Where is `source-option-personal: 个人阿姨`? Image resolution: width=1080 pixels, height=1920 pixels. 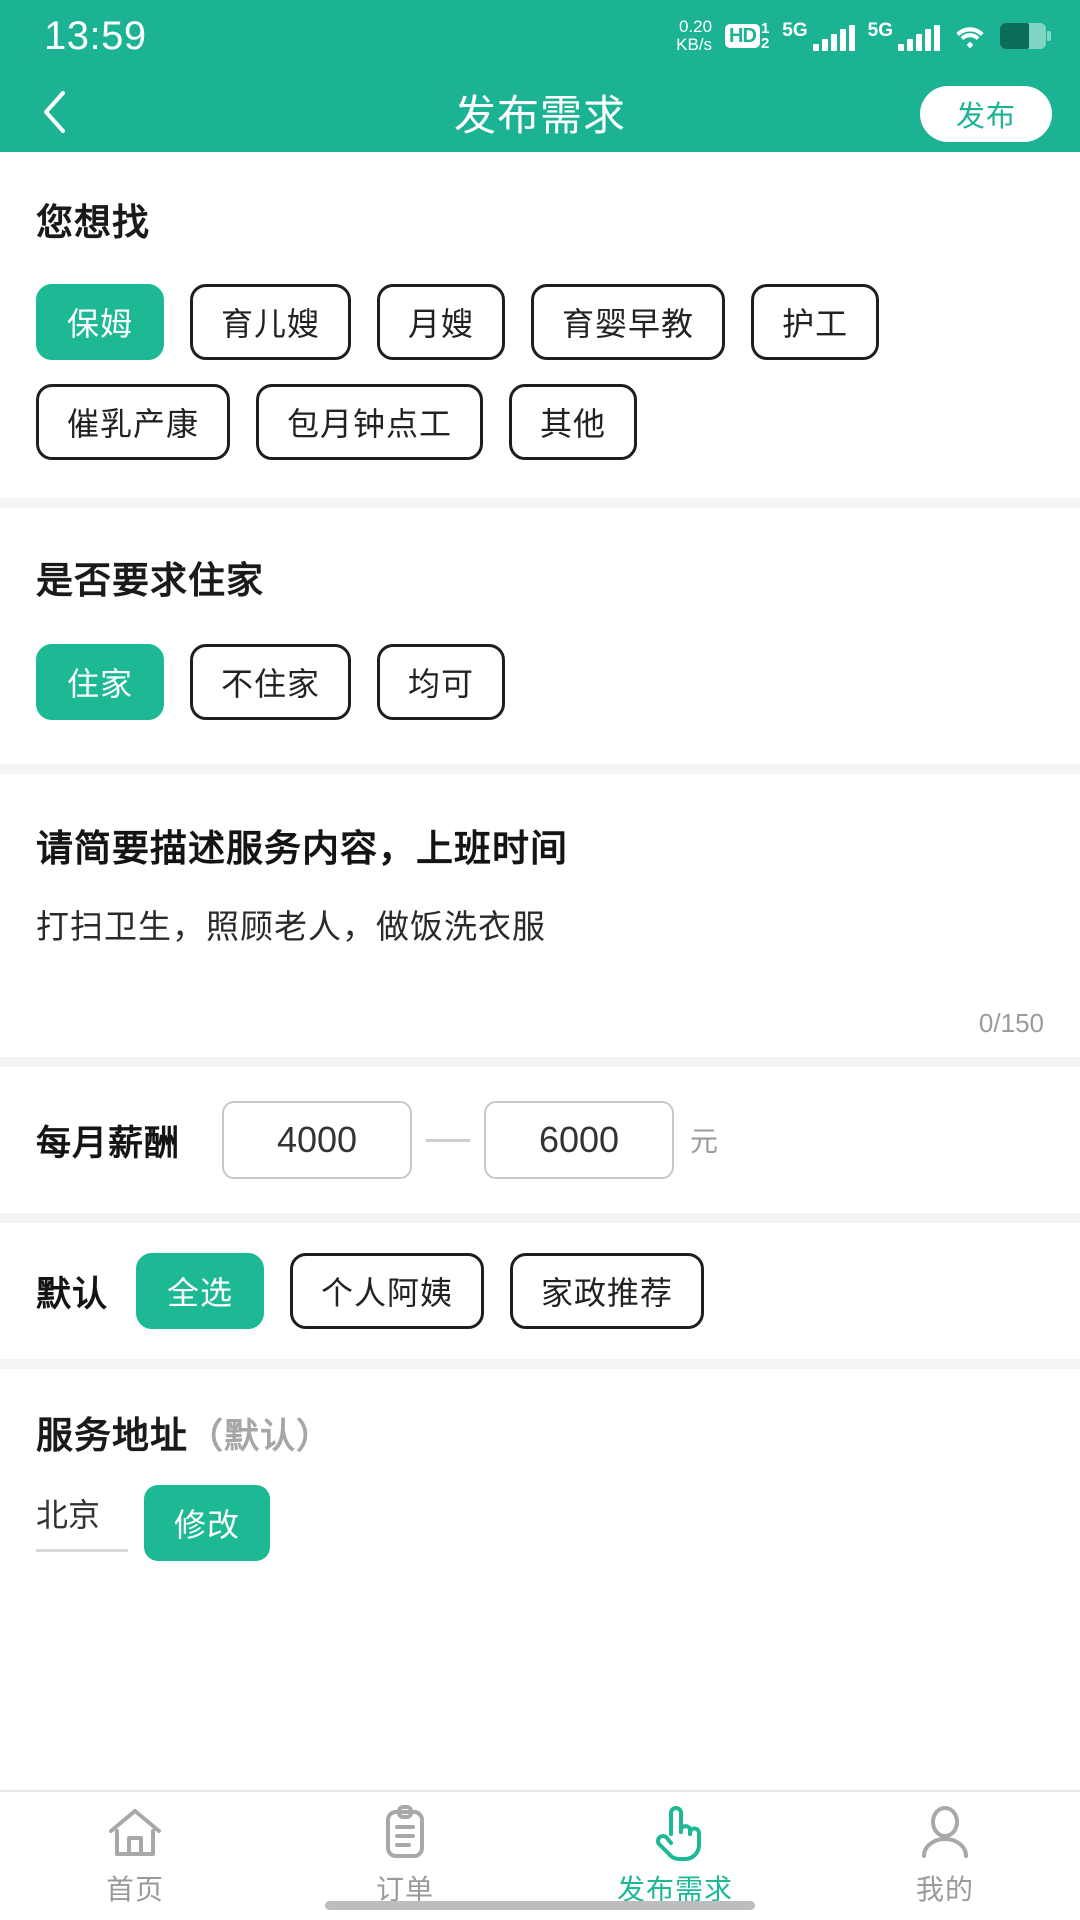
source-option-personal: 个人阿姨 is located at coordinates (387, 1291).